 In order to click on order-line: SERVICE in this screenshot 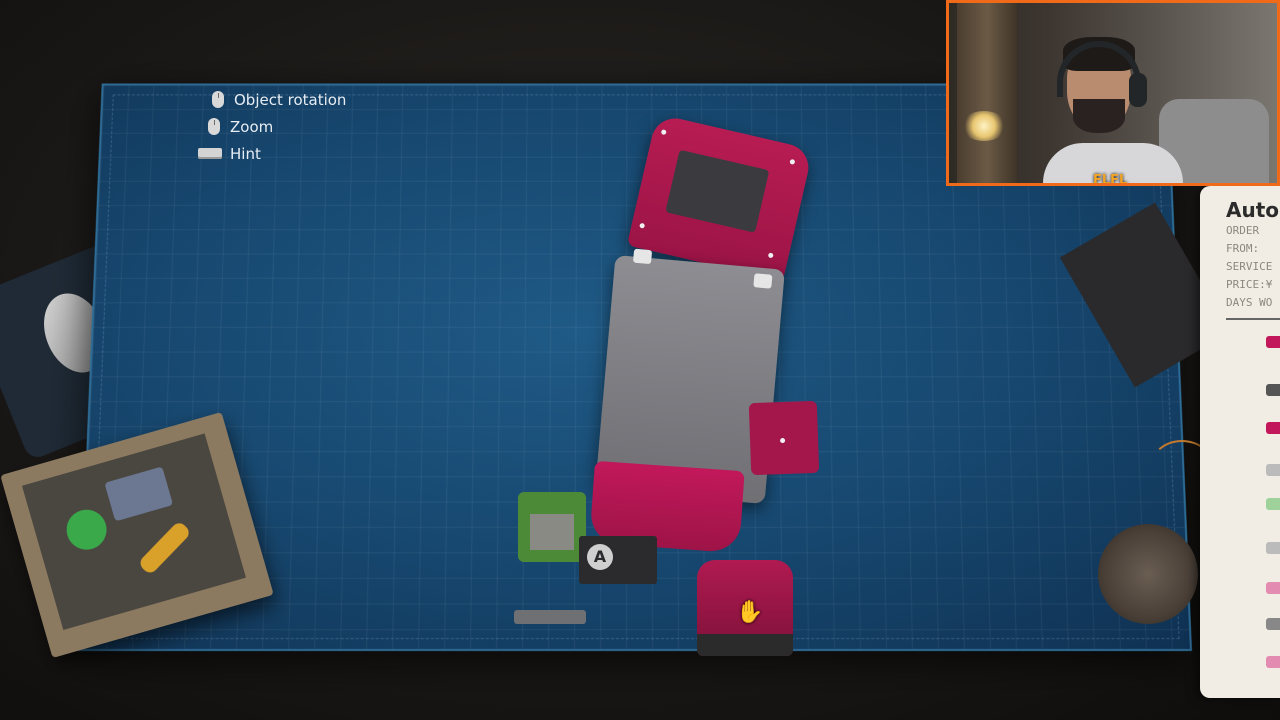, I will do `click(1249, 266)`.